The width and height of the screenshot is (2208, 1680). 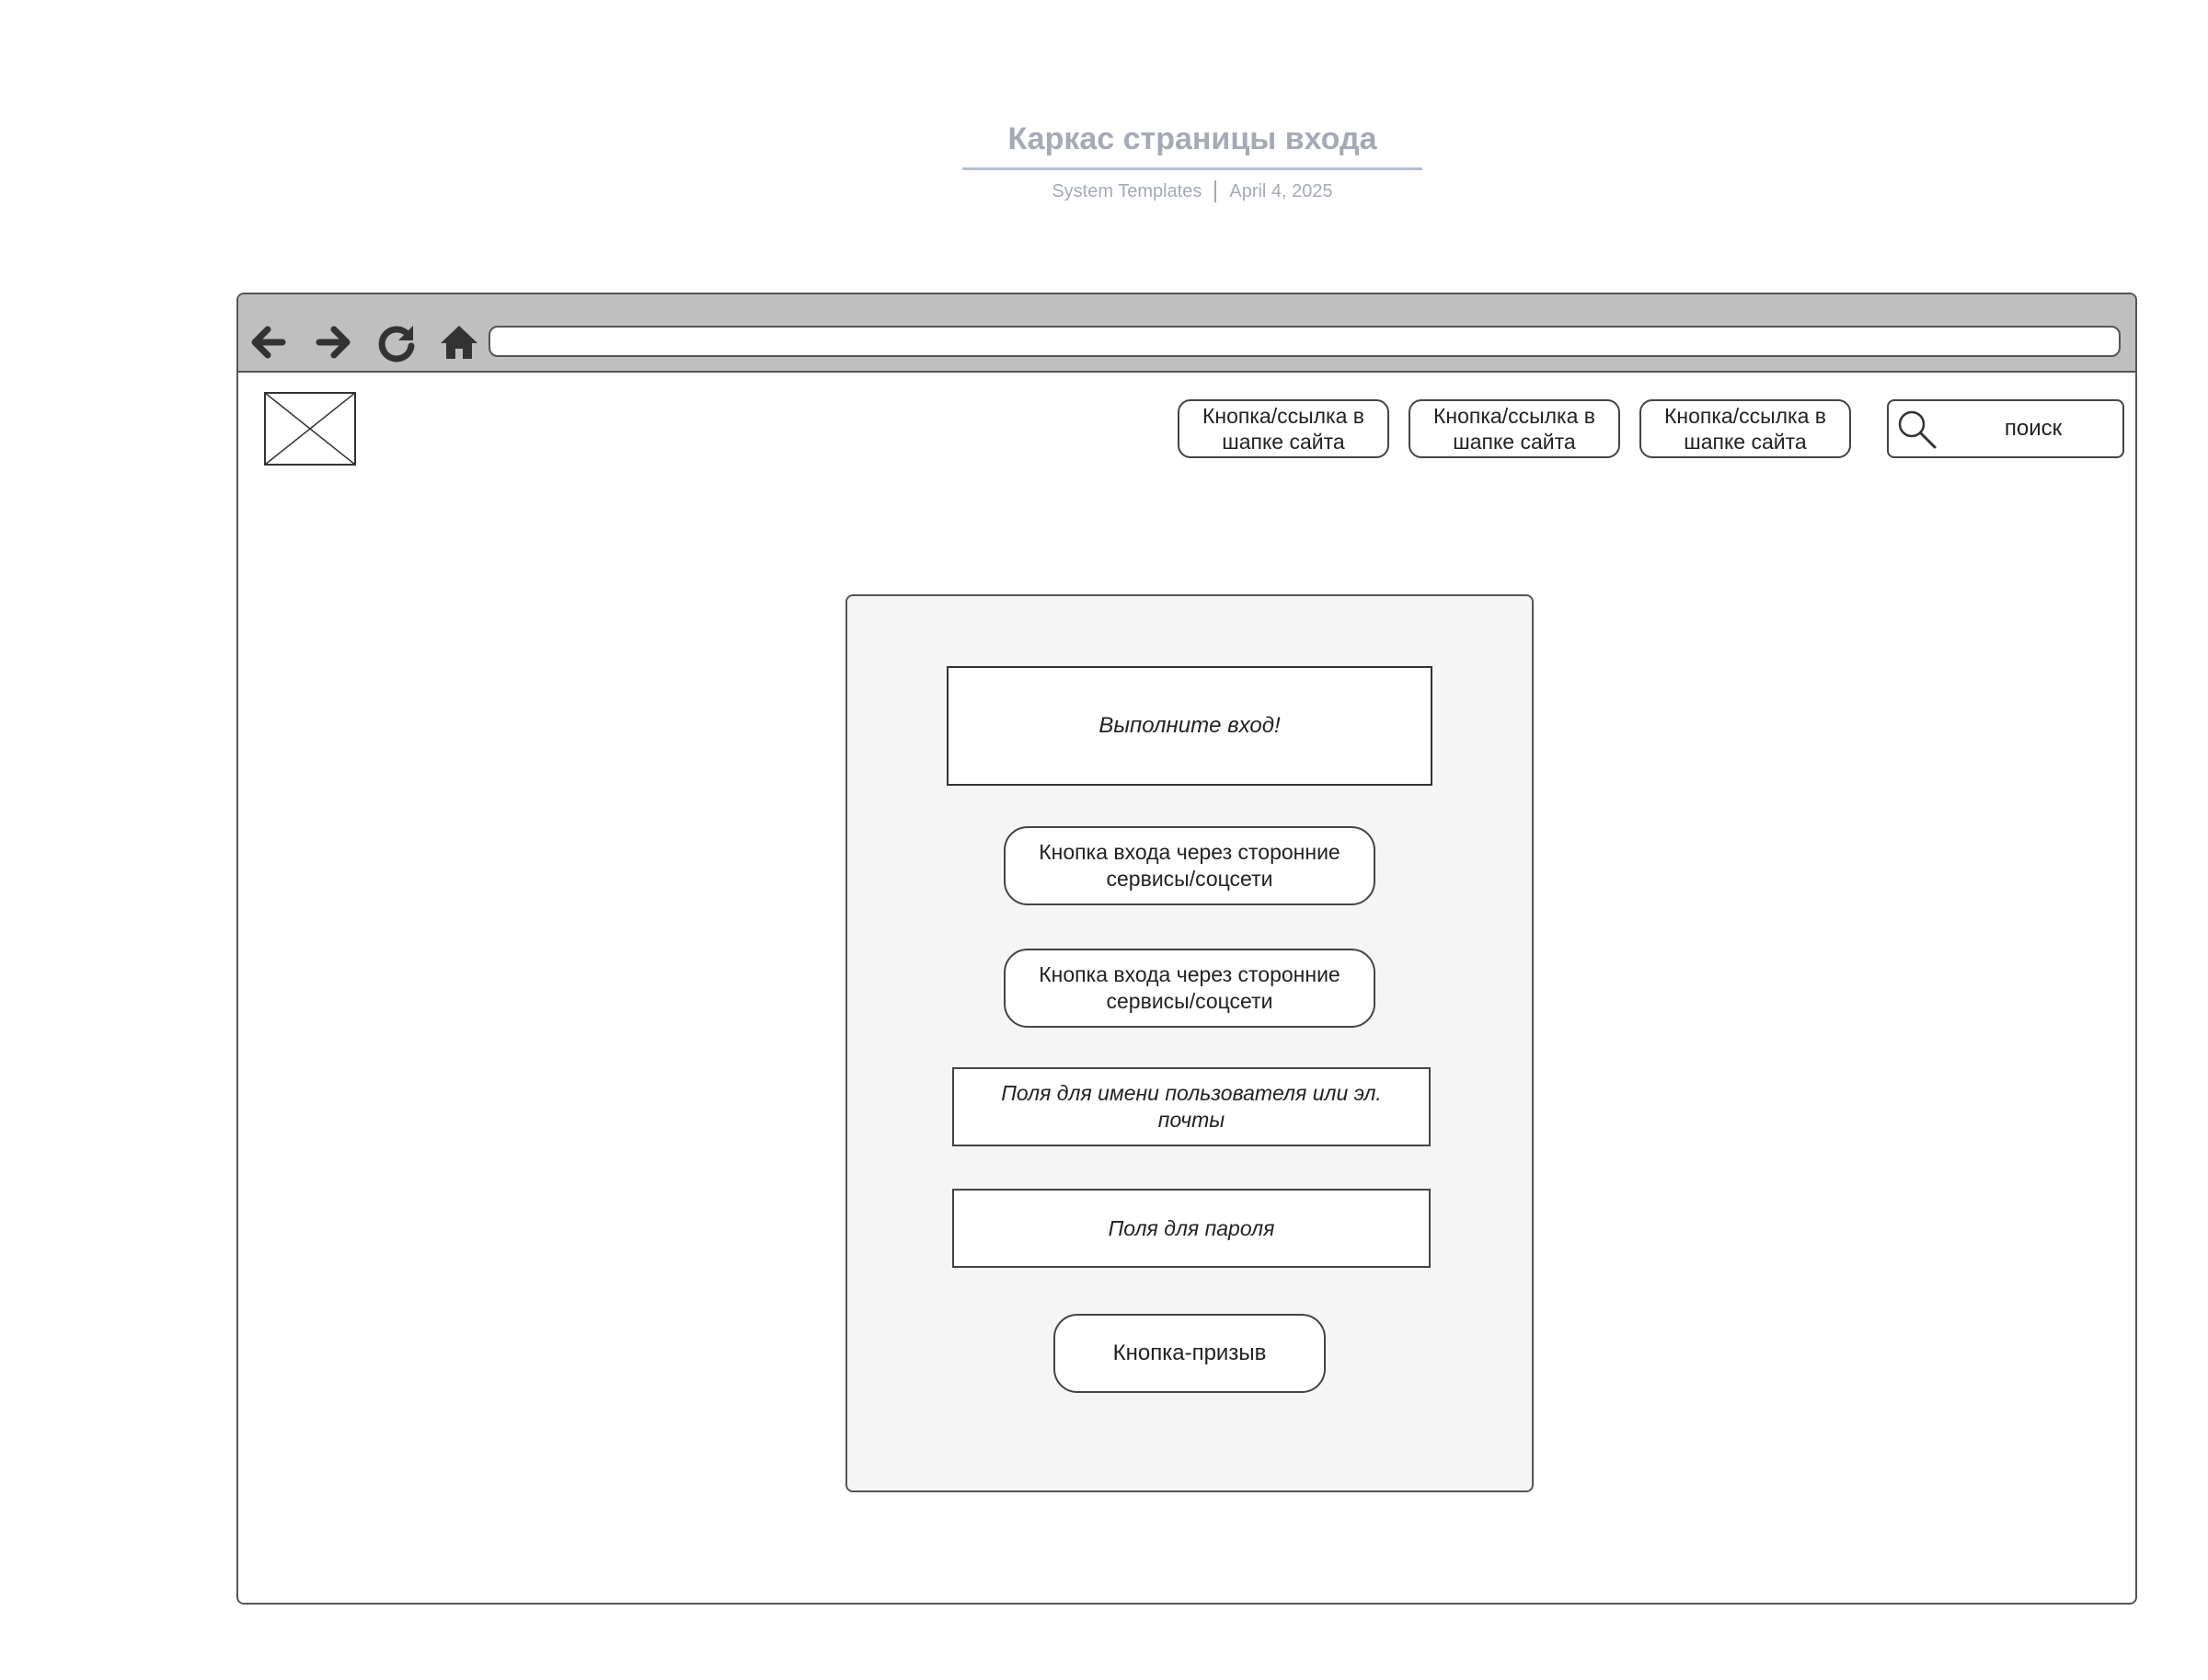 I want to click on header-link-1: Кнопка/ссылка в шапке сайта, so click(x=1283, y=428).